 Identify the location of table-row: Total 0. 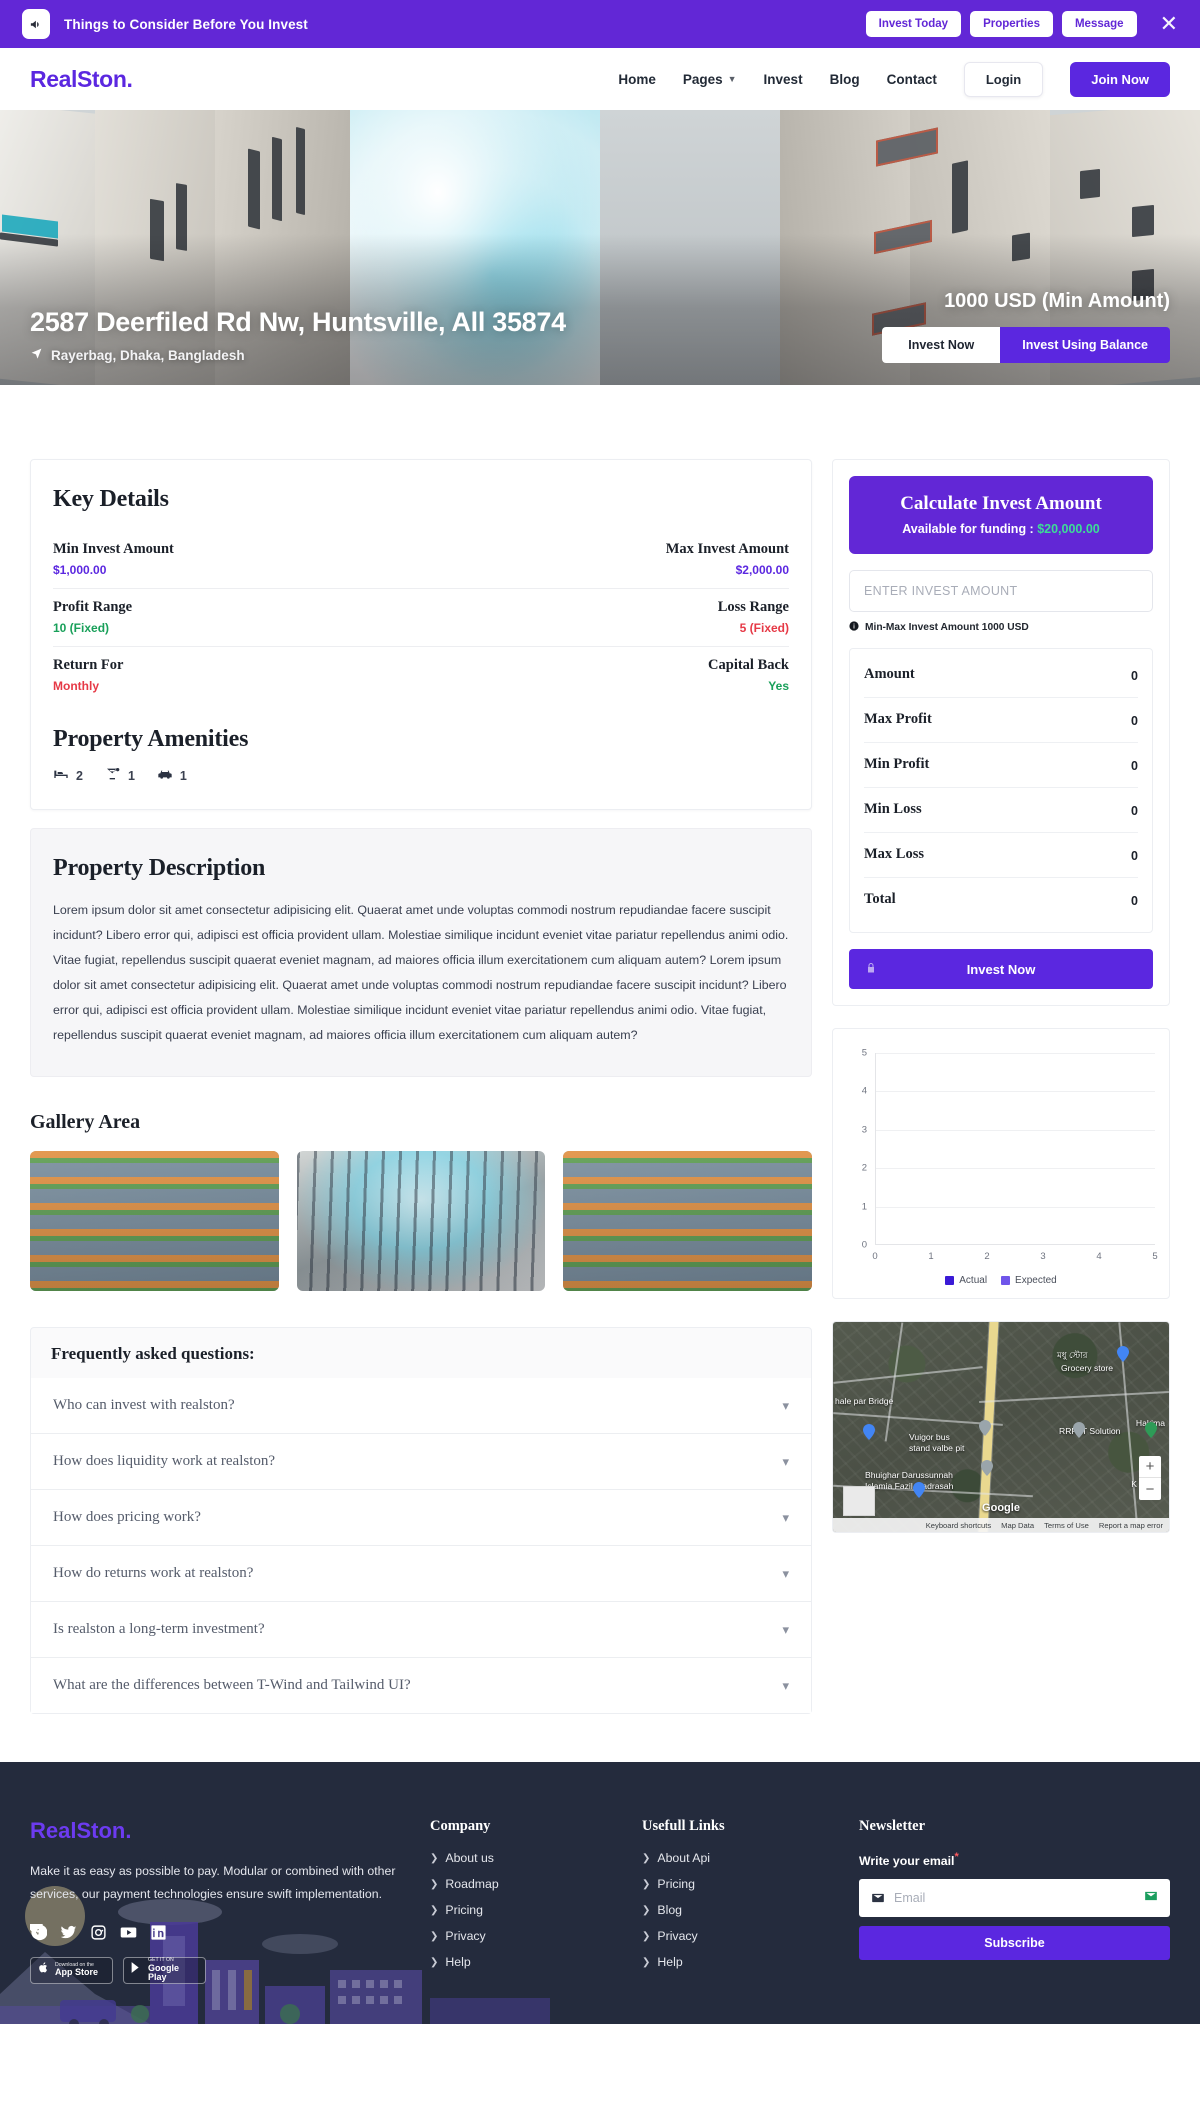
(1001, 900).